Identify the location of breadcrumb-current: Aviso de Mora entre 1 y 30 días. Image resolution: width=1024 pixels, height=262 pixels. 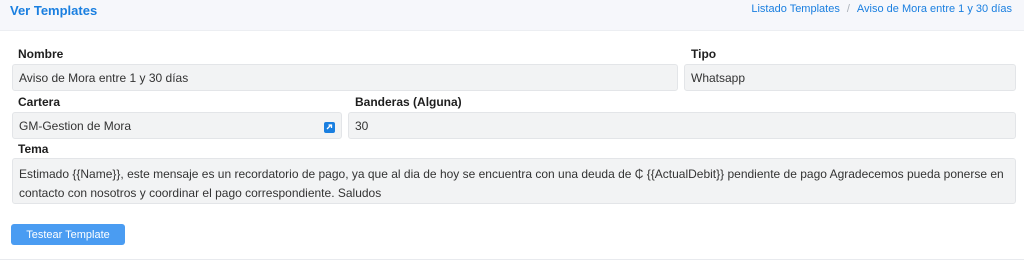
(934, 9).